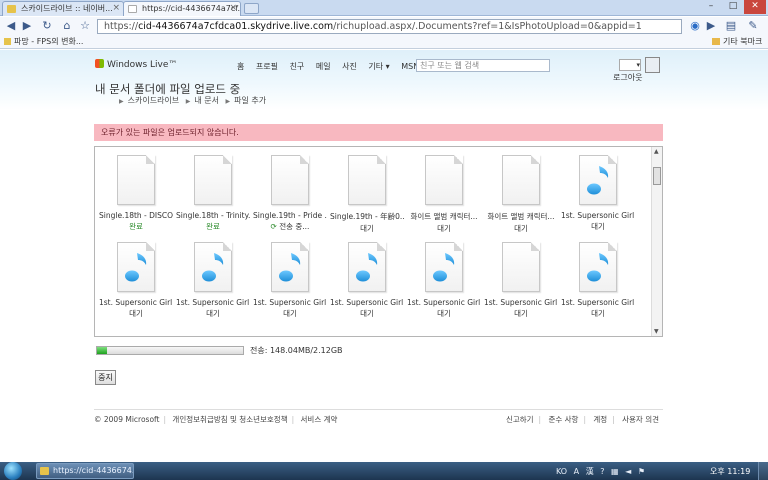 The image size is (768, 480). Describe the element at coordinates (733, 7) in the screenshot. I see `maximize-icon: □` at that location.